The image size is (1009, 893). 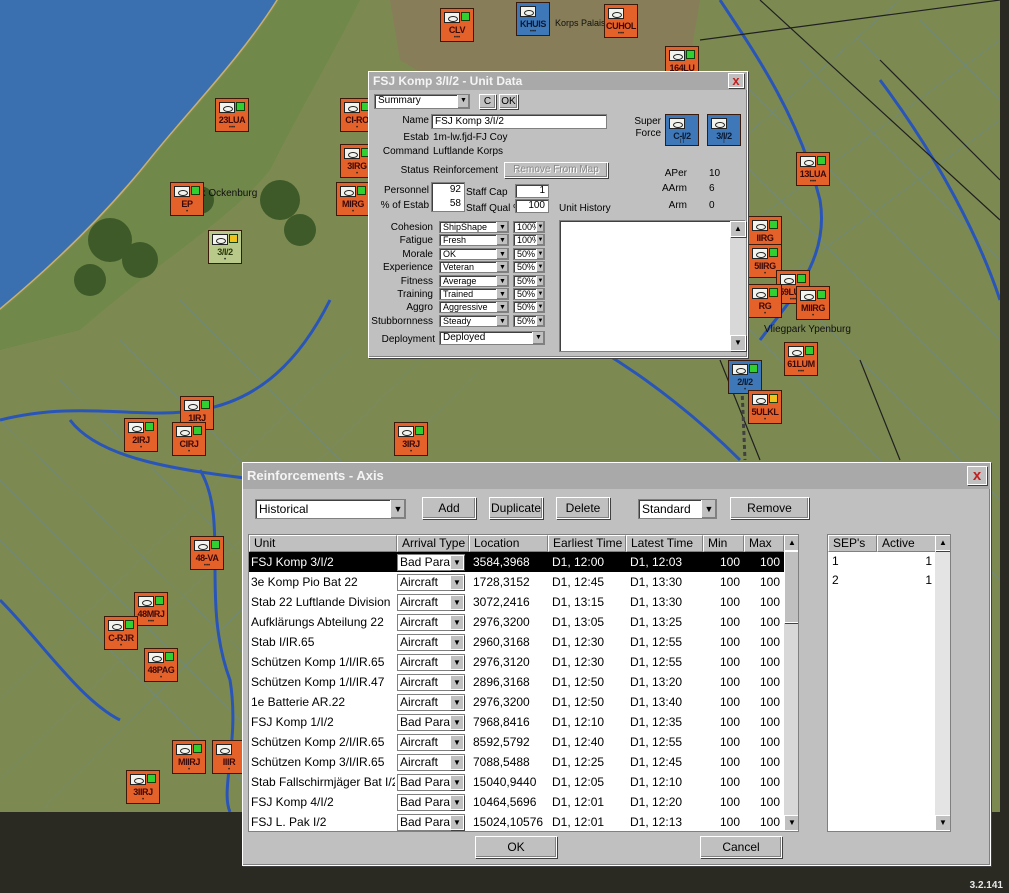 What do you see at coordinates (942, 683) in the screenshot?
I see `sep-scrollbar: ▲ ▼` at bounding box center [942, 683].